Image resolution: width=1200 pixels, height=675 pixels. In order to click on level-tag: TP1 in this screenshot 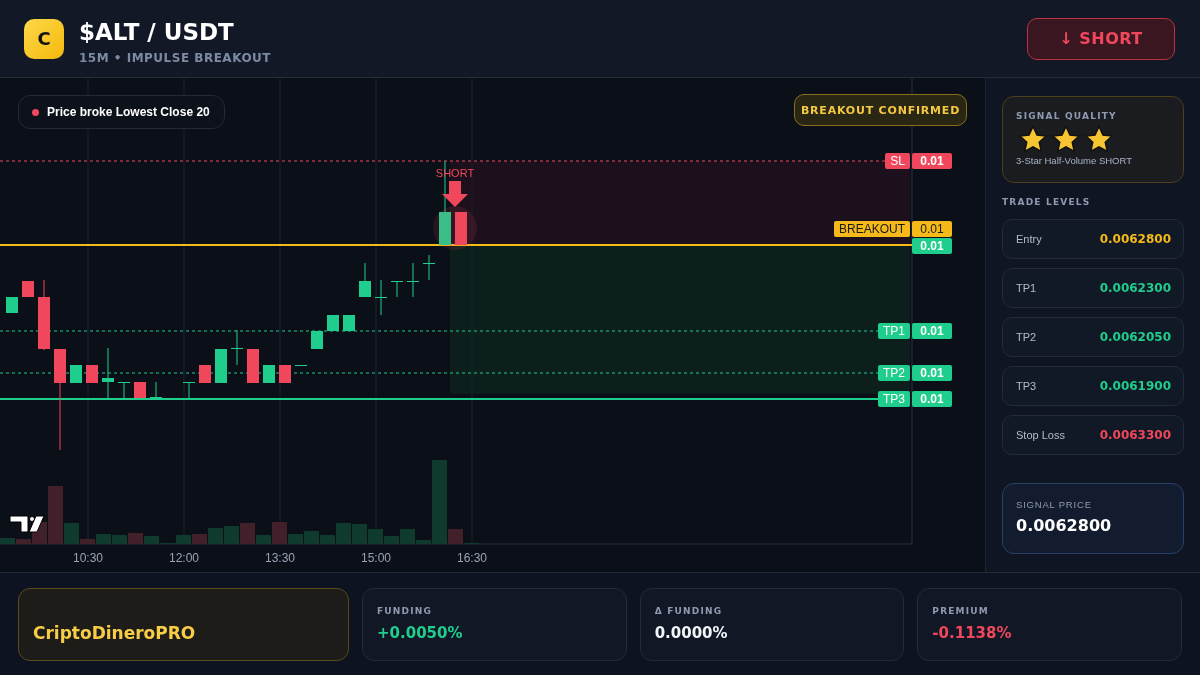, I will do `click(894, 331)`.